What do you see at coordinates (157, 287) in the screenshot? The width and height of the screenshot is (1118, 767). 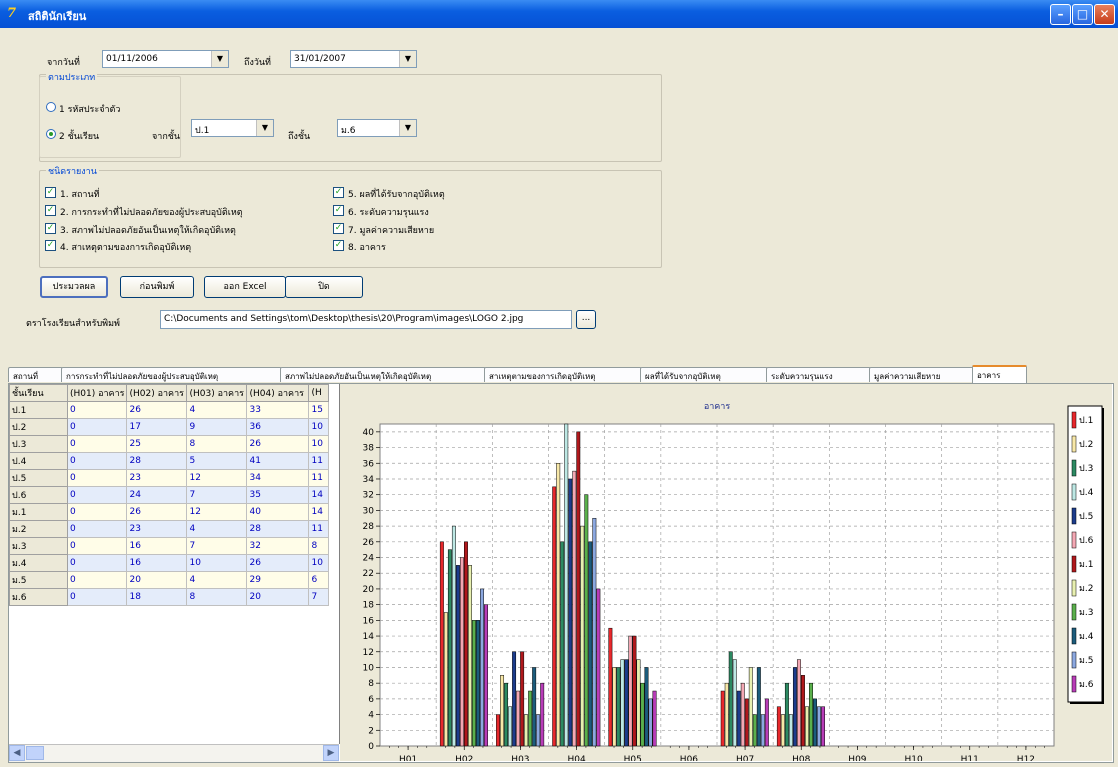 I see `preview-button: ก่อนพิมพ์` at bounding box center [157, 287].